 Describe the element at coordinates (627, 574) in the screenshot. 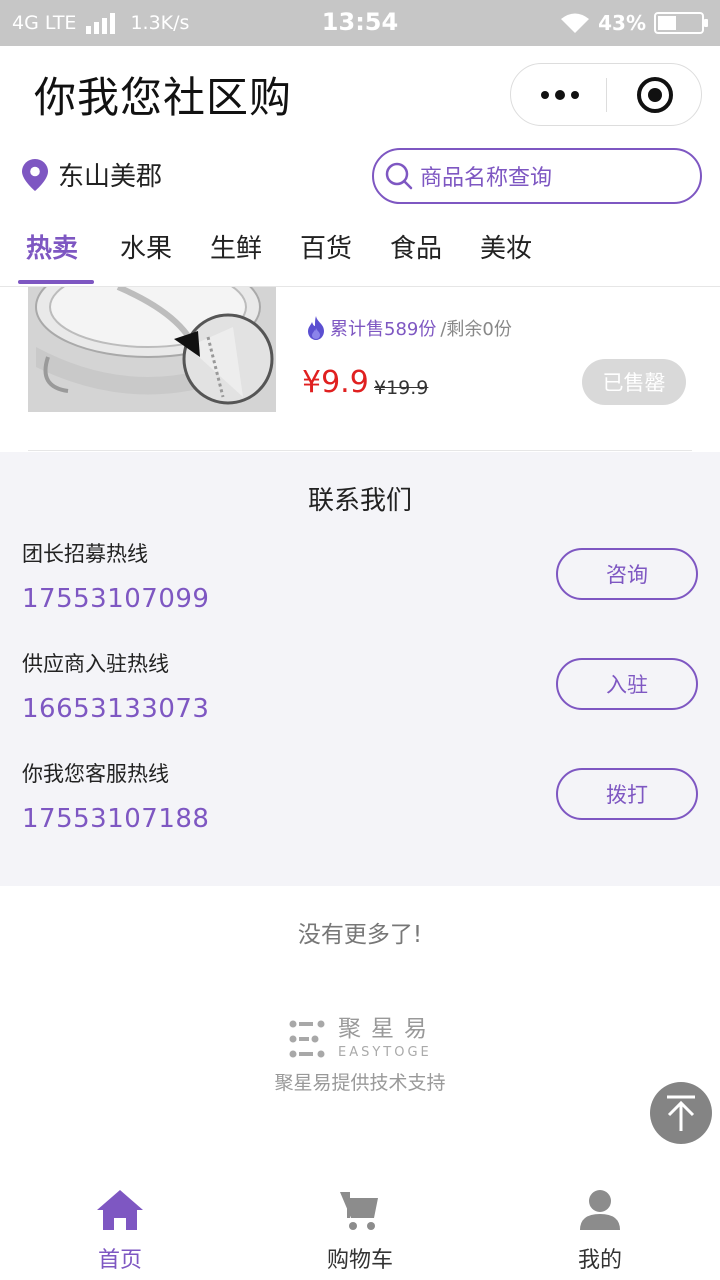

I see `consult-button: 咨询` at that location.